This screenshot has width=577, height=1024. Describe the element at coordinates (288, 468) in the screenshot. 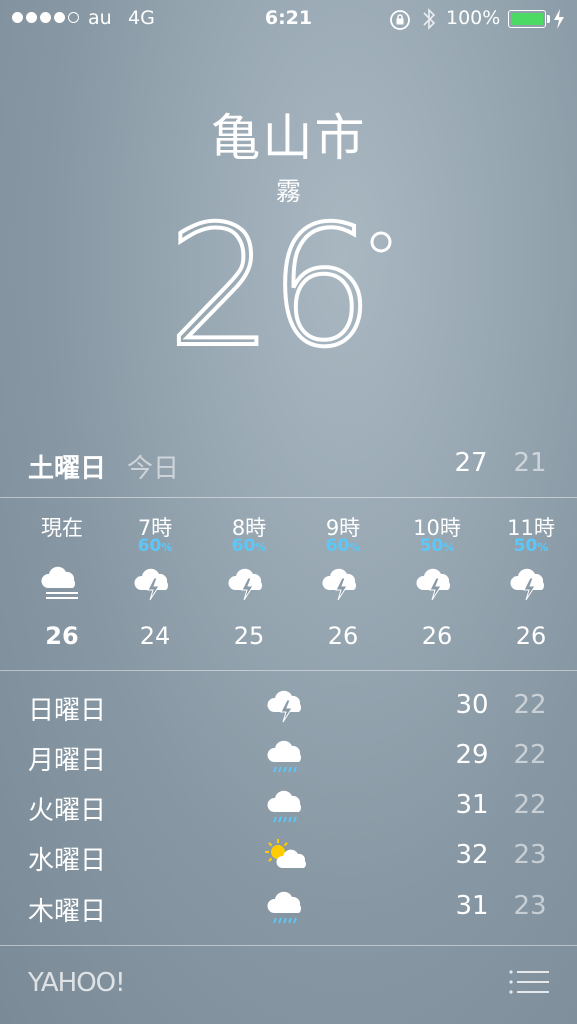

I see `today-summary: 土曜日 今日 27 21` at that location.